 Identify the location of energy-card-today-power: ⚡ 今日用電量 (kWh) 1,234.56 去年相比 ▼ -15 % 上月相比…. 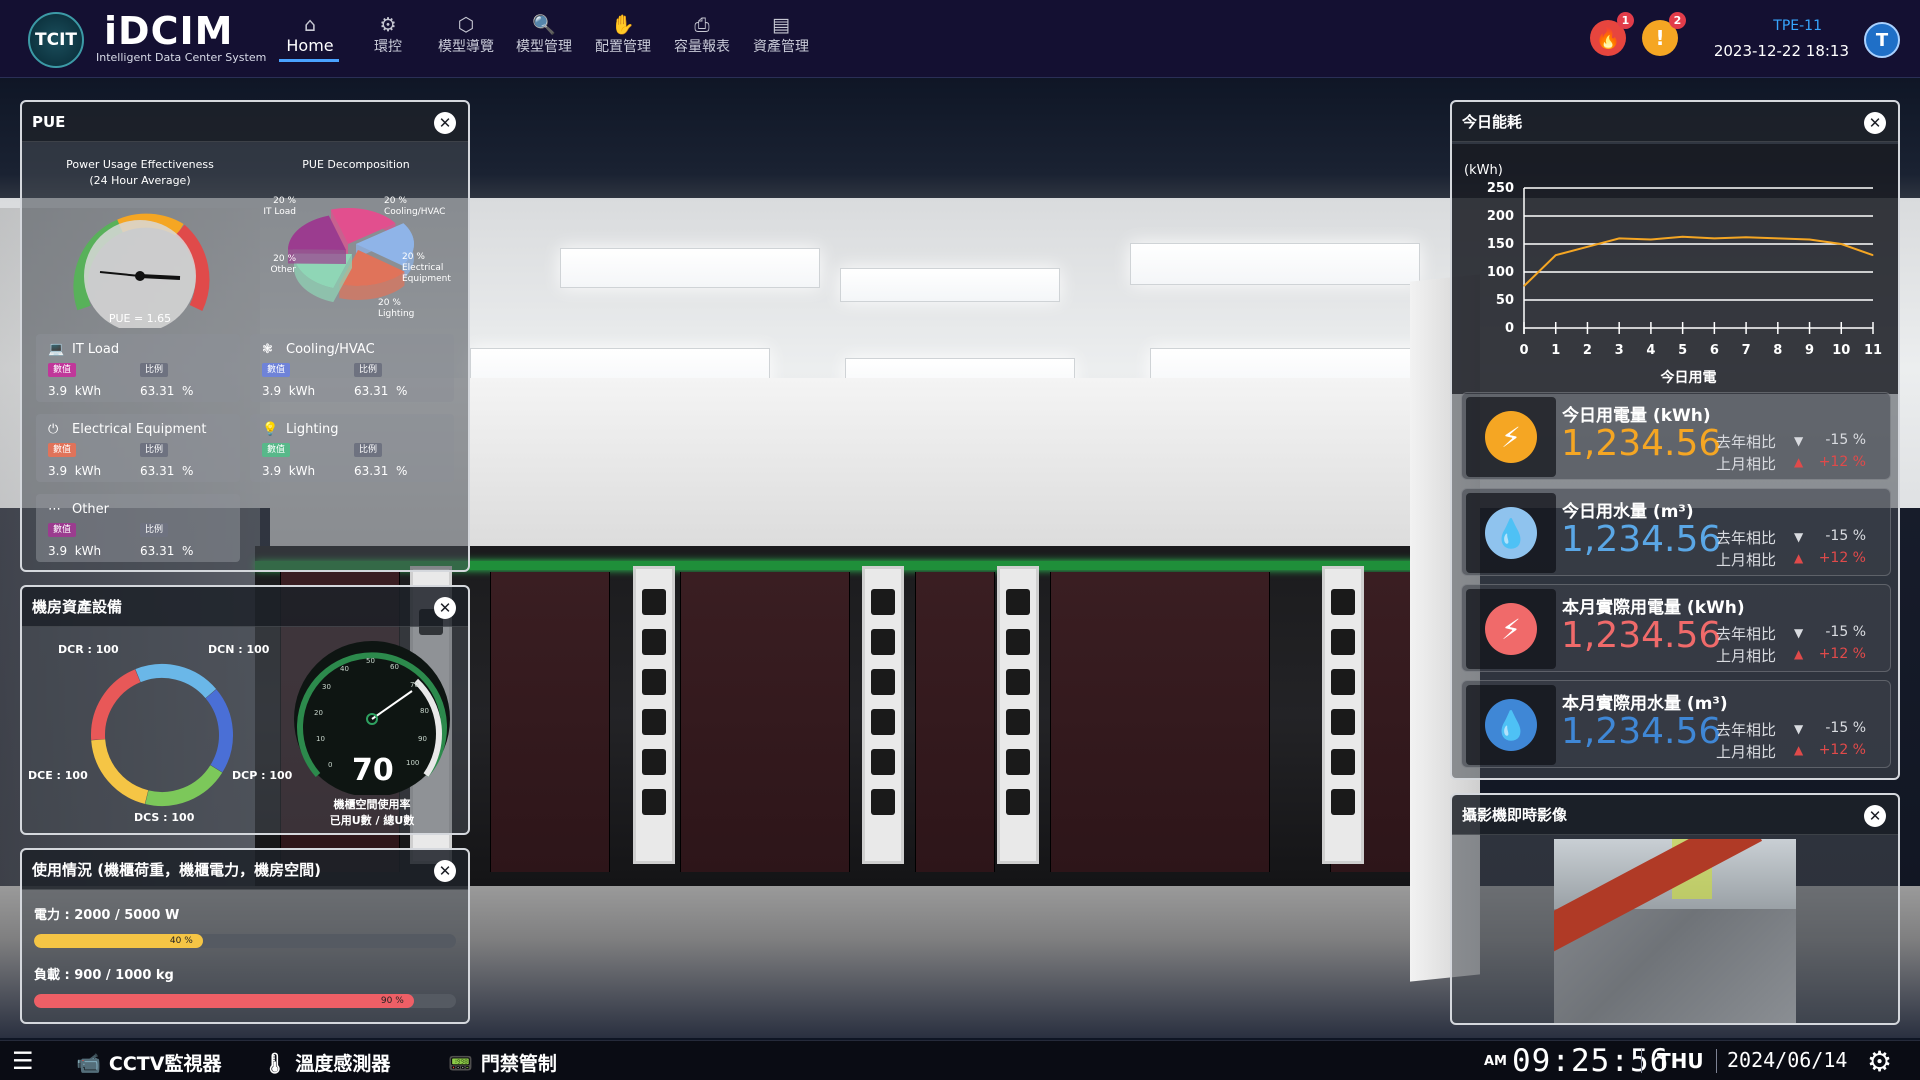
(1676, 436).